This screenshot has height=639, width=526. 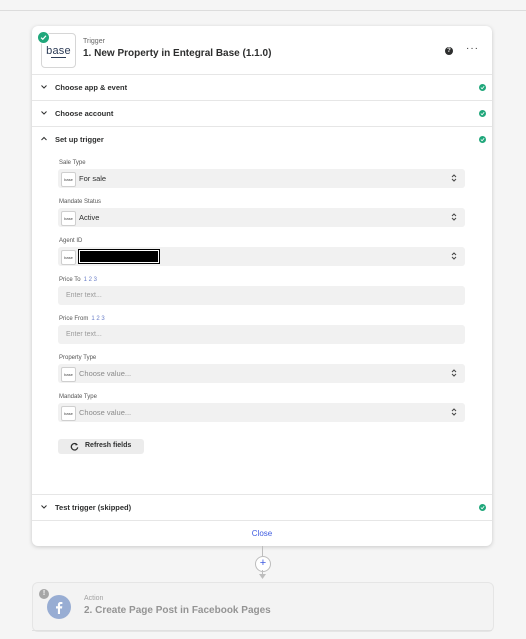 I want to click on price-to-label: Price To 1 2 3, so click(x=78, y=280).